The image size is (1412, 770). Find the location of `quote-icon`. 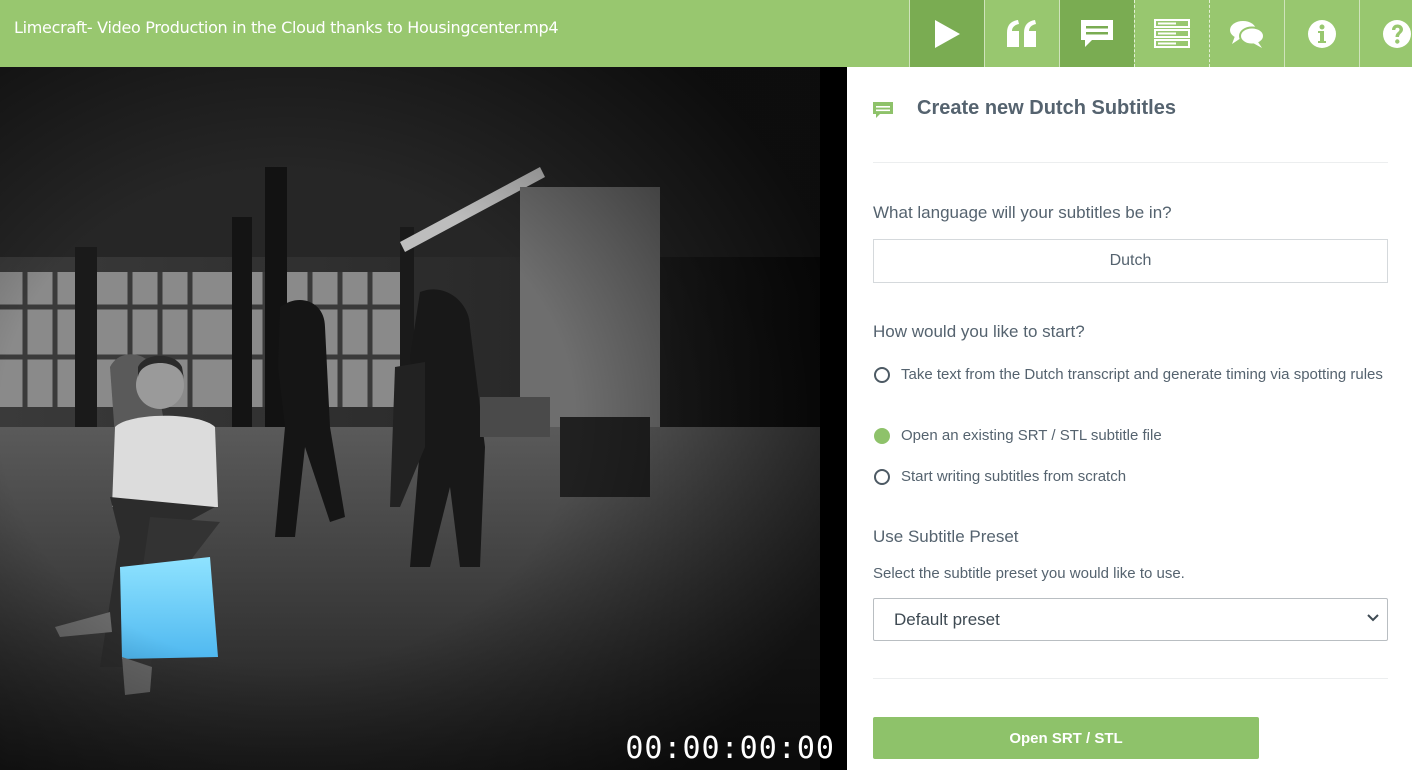

quote-icon is located at coordinates (1021, 33).